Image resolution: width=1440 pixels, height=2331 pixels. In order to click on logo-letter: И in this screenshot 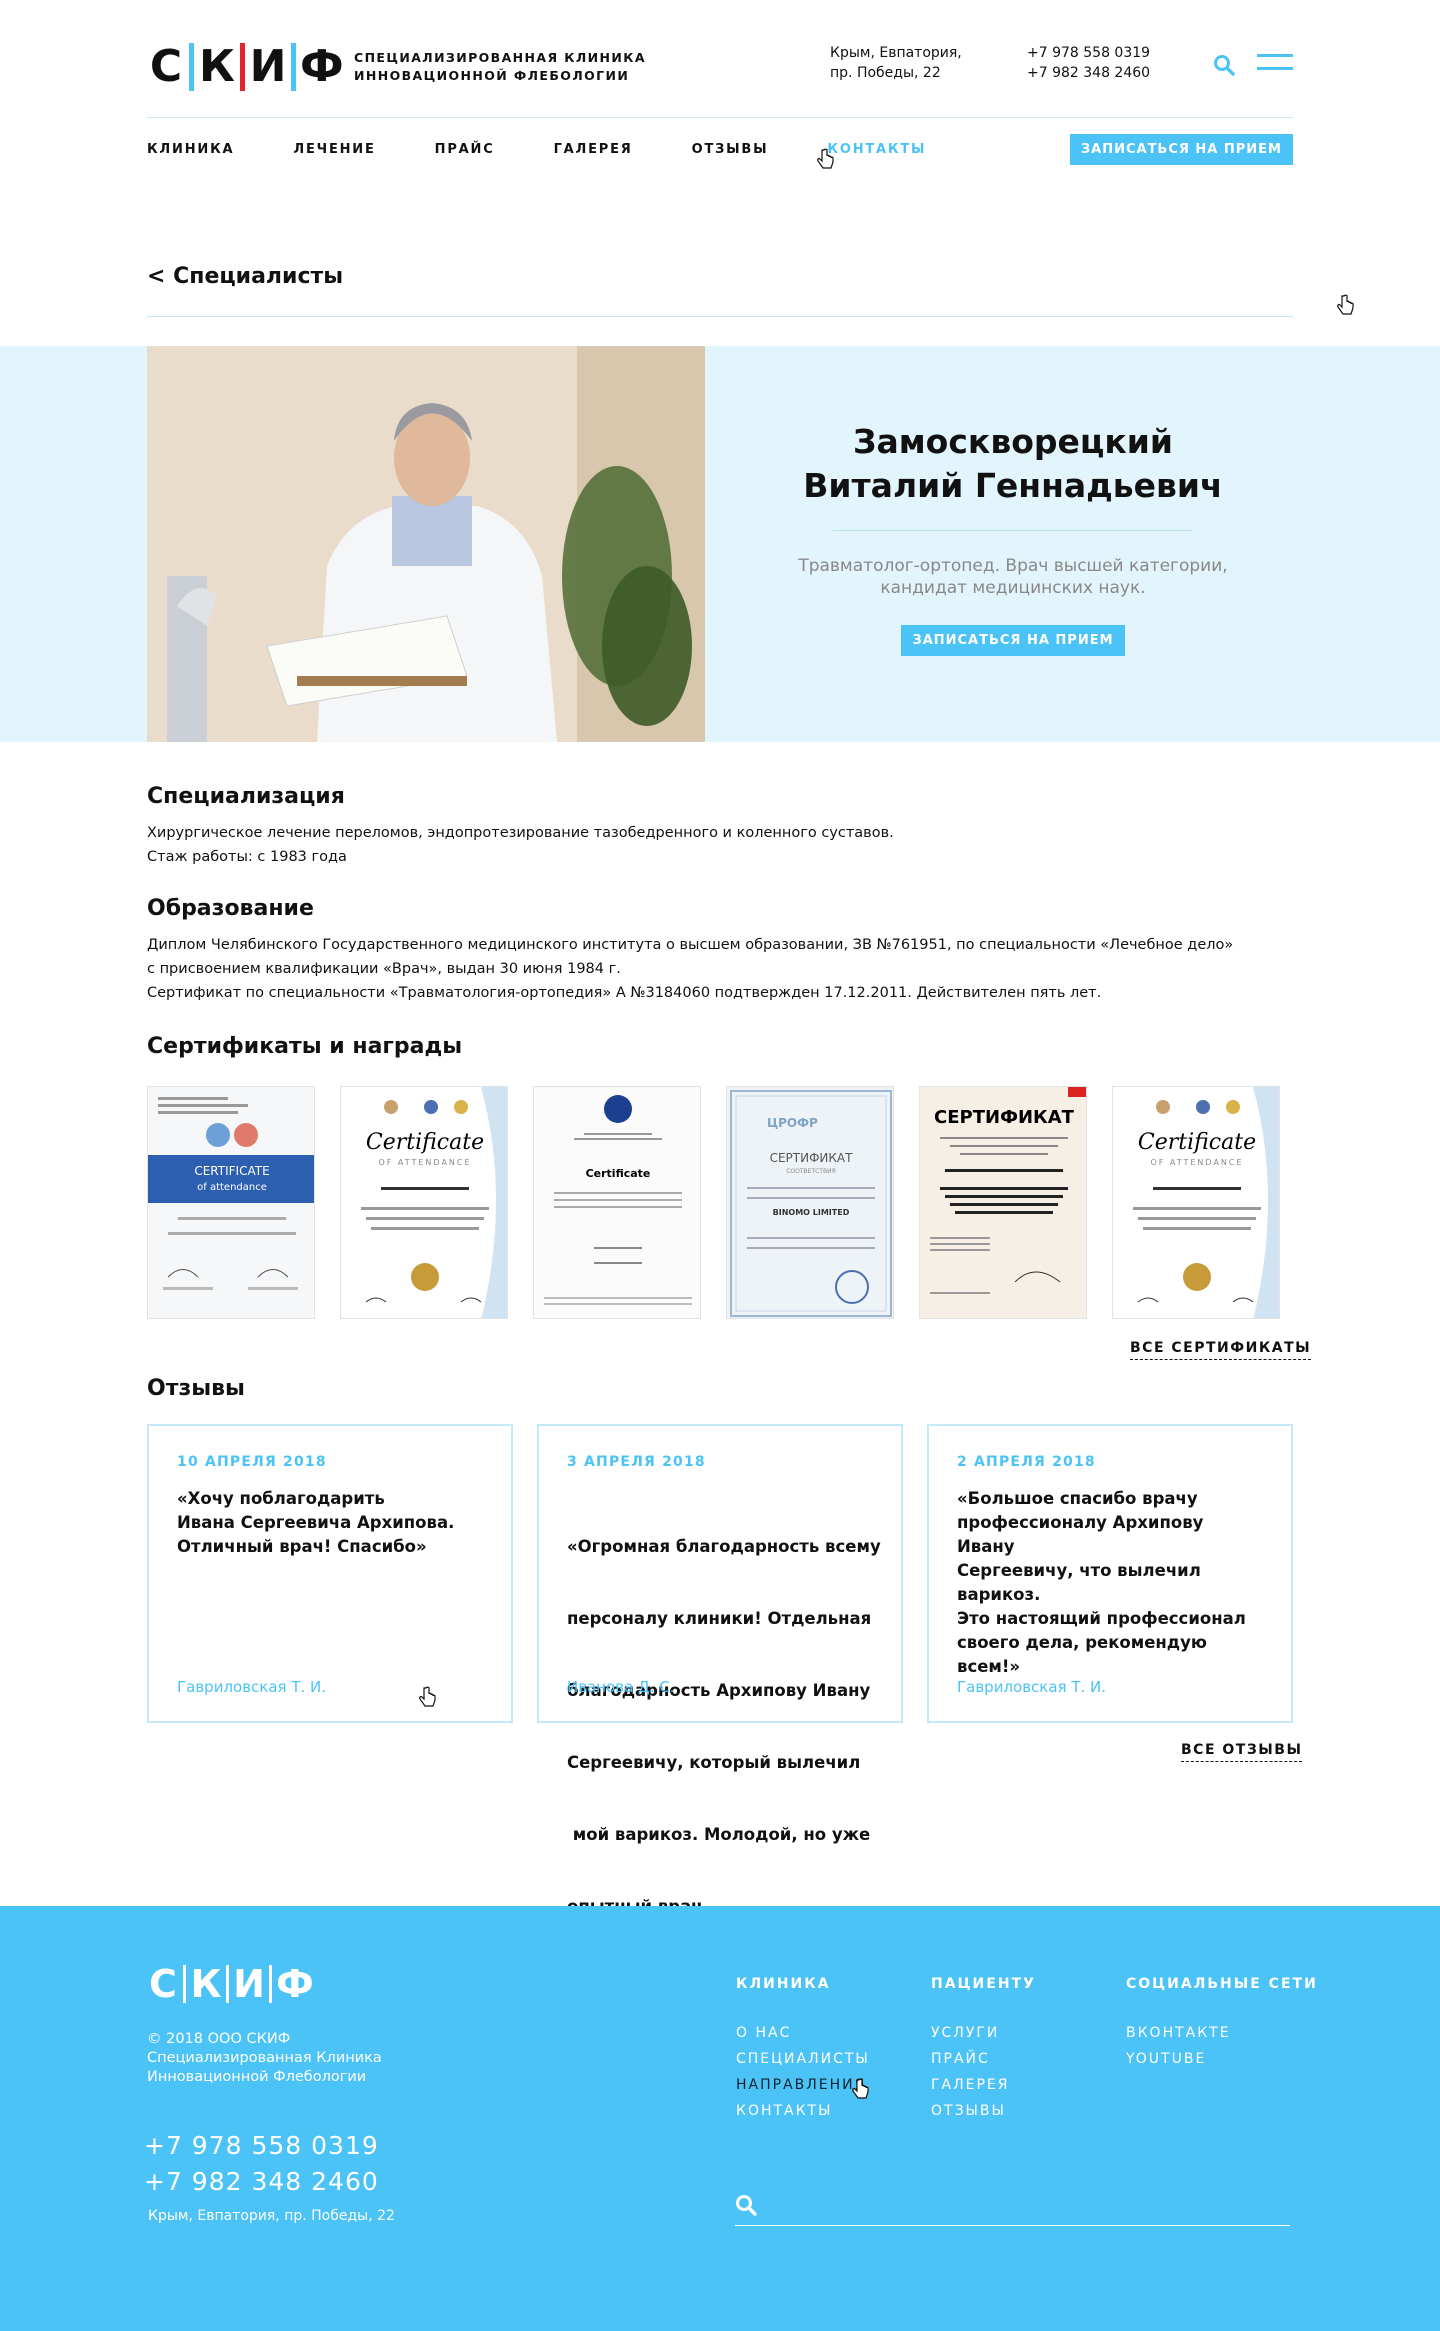, I will do `click(268, 66)`.